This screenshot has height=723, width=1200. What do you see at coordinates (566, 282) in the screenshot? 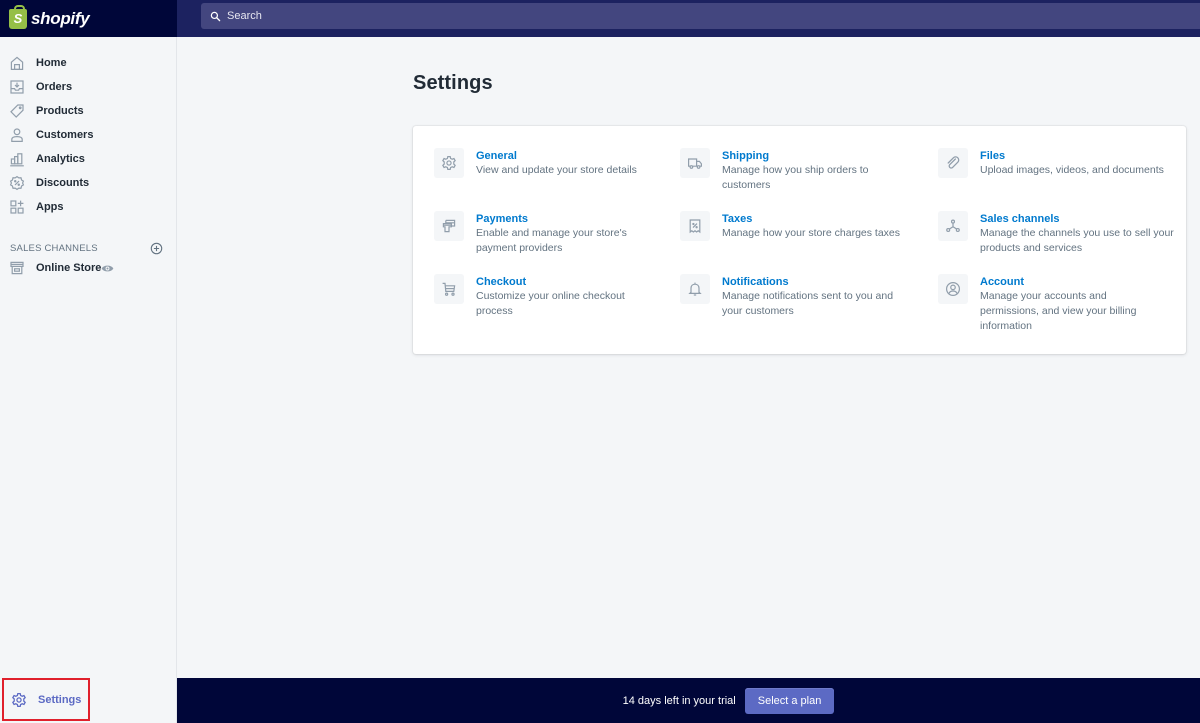
I see `item-title: Checkout` at bounding box center [566, 282].